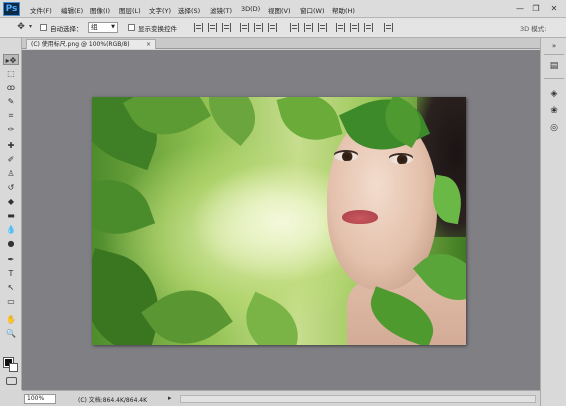 The height and width of the screenshot is (406, 566). I want to click on right-eye-shape, so click(401, 159).